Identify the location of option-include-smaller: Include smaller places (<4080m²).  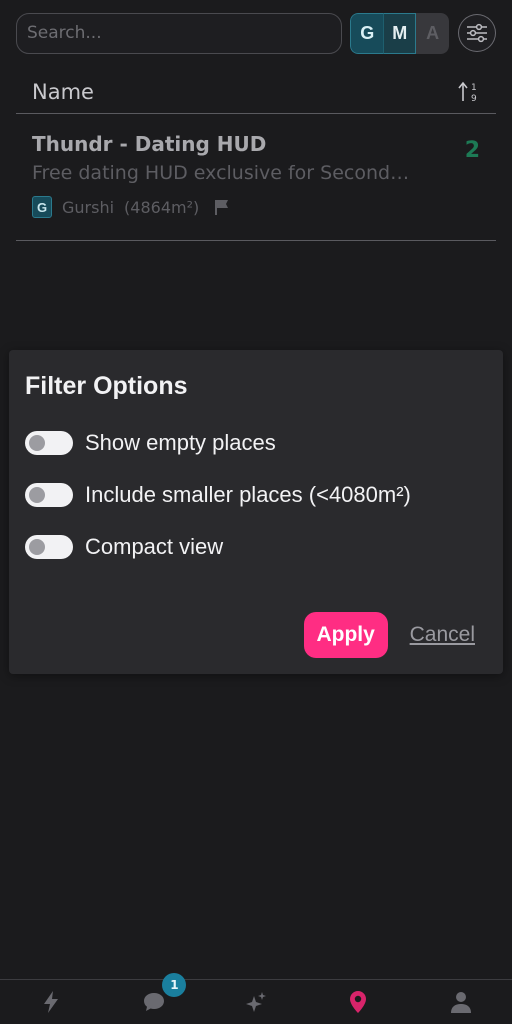
(256, 495).